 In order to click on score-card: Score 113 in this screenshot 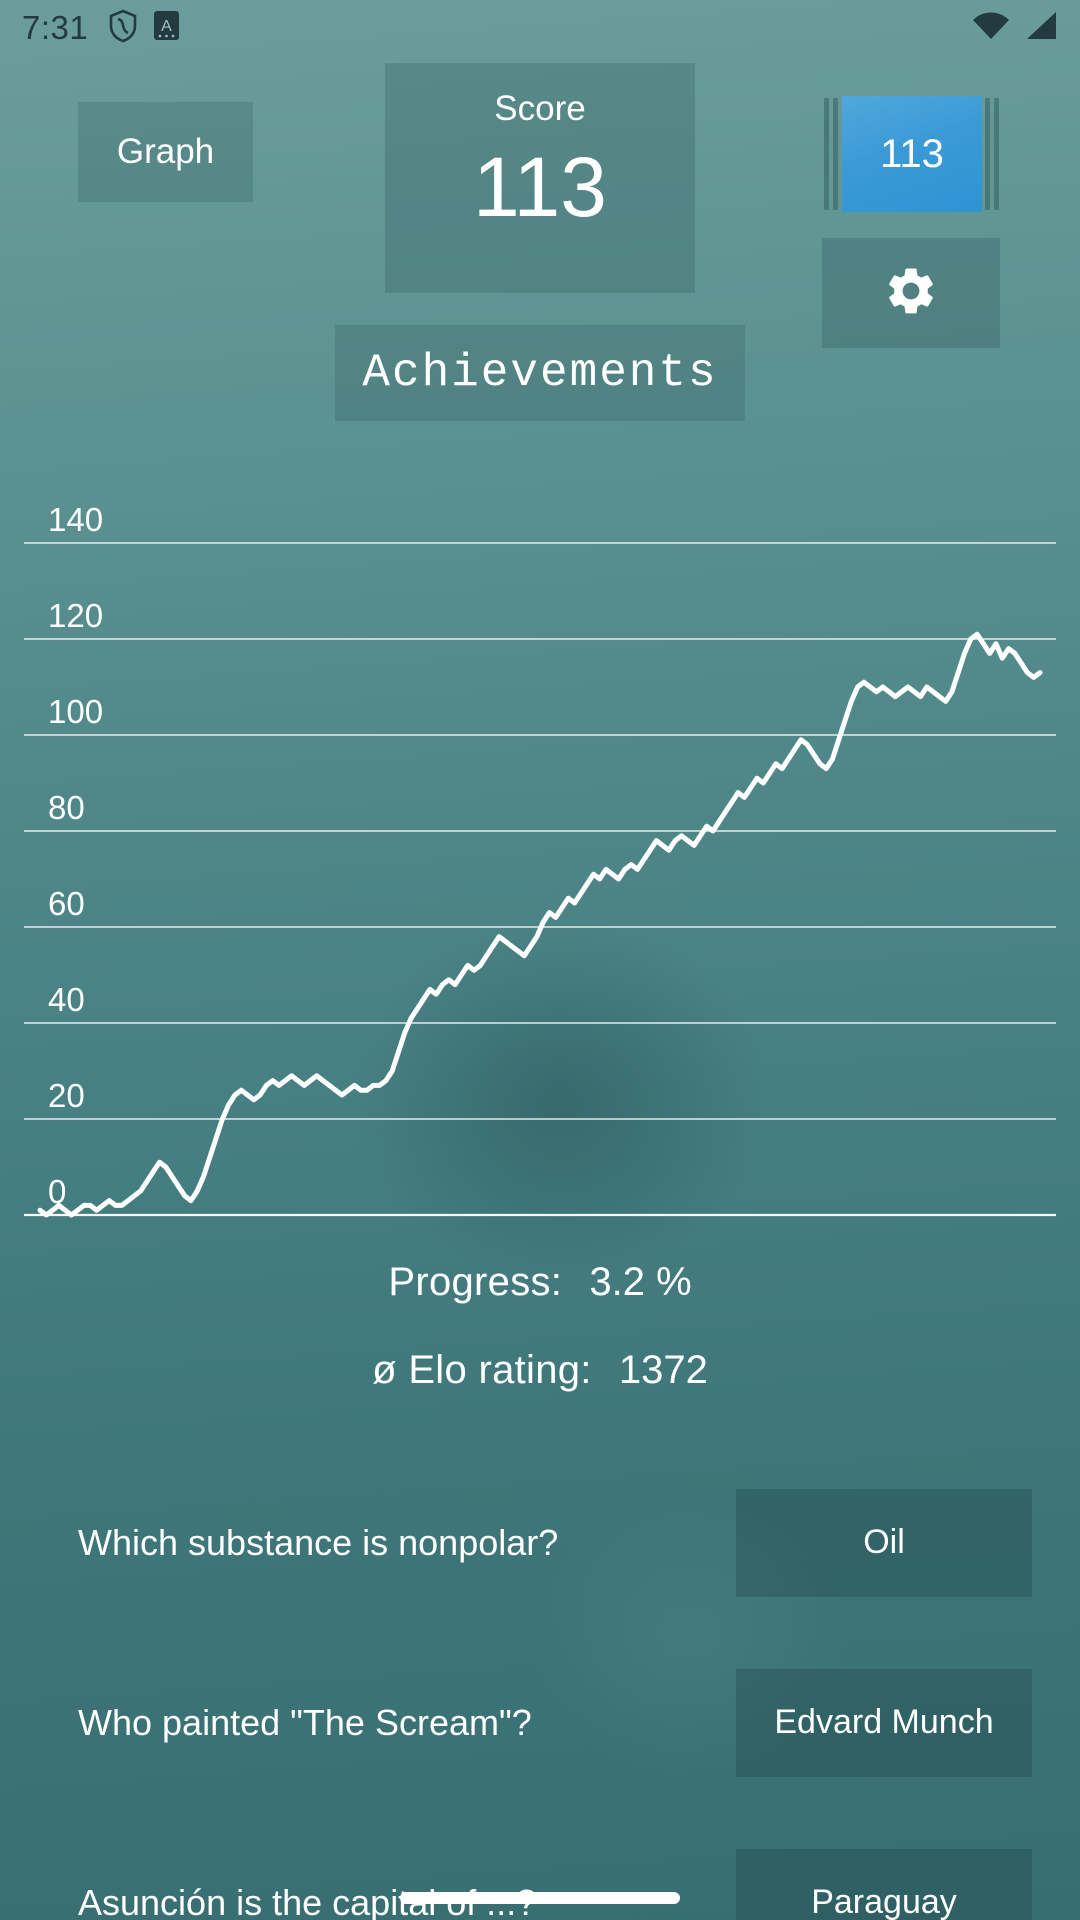, I will do `click(540, 178)`.